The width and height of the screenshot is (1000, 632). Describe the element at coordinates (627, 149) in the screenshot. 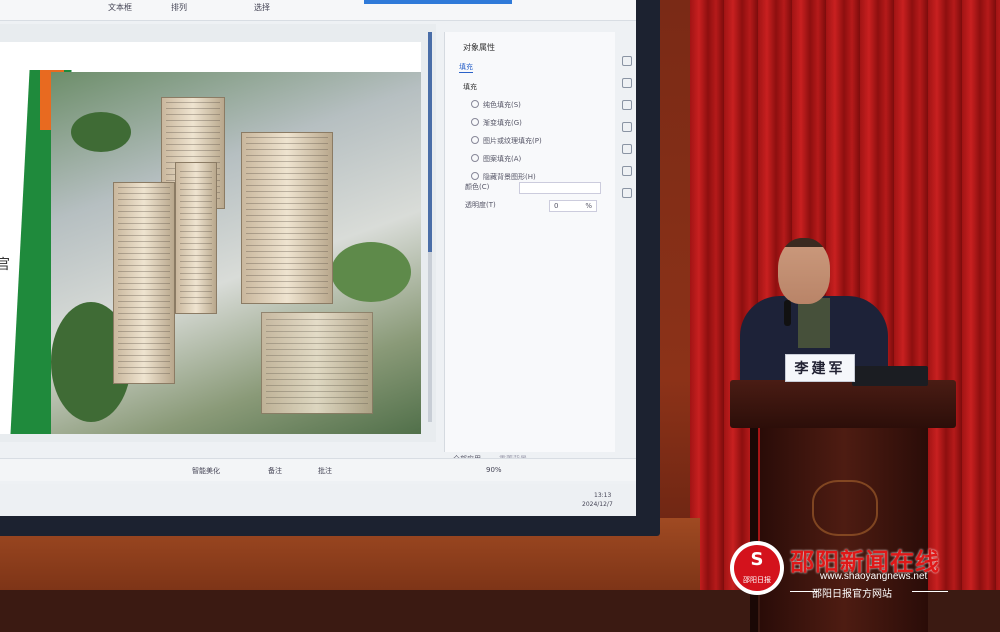

I see `transition-icon` at that location.